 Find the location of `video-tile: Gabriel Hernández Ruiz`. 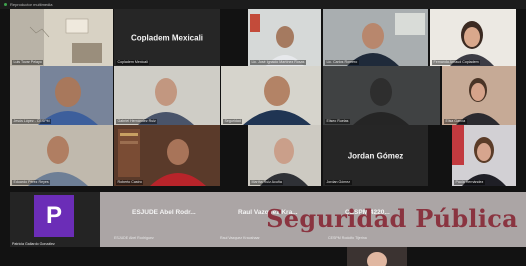

video-tile: Gabriel Hernández Ruiz is located at coordinates (167, 95).